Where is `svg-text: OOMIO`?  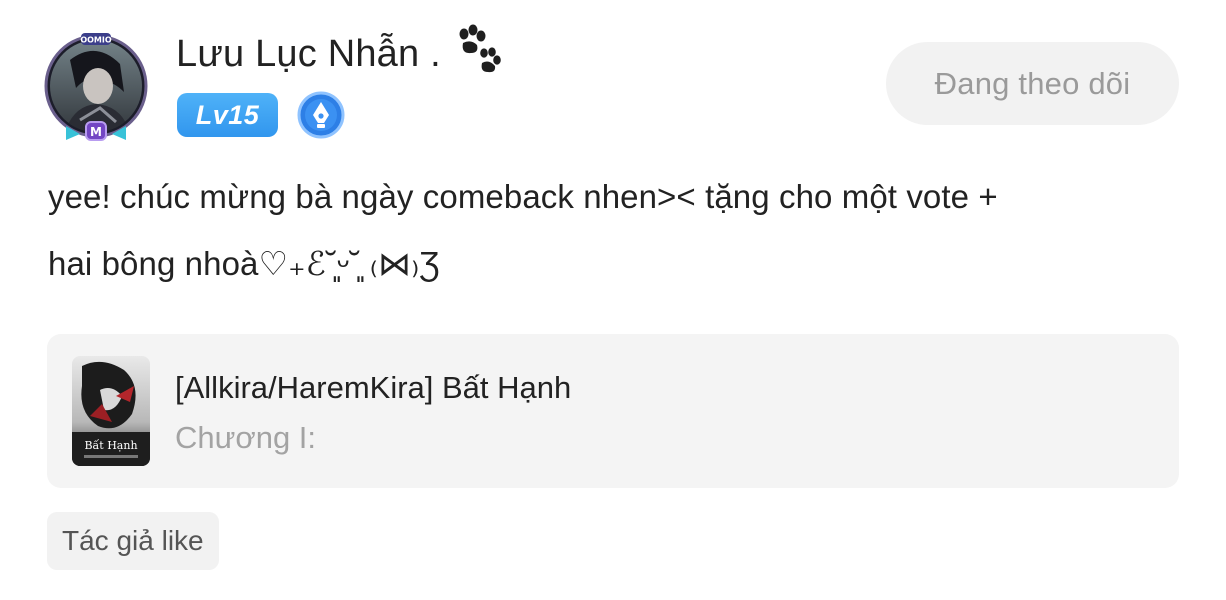 svg-text: OOMIO is located at coordinates (96, 40).